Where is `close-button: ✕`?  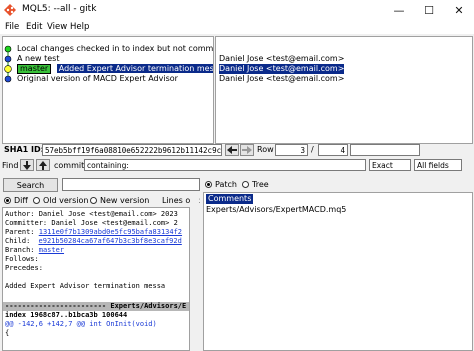 close-button: ✕ is located at coordinates (459, 10).